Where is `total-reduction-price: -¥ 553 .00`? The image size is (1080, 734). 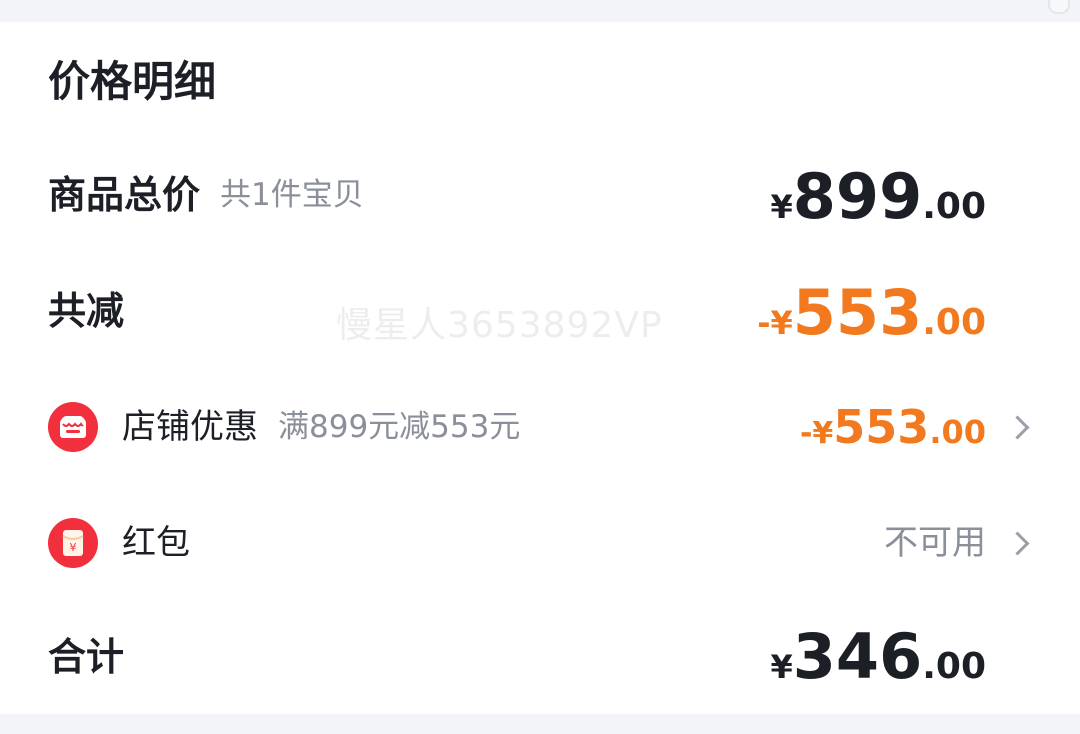
total-reduction-price: -¥ 553 .00 is located at coordinates (871, 312).